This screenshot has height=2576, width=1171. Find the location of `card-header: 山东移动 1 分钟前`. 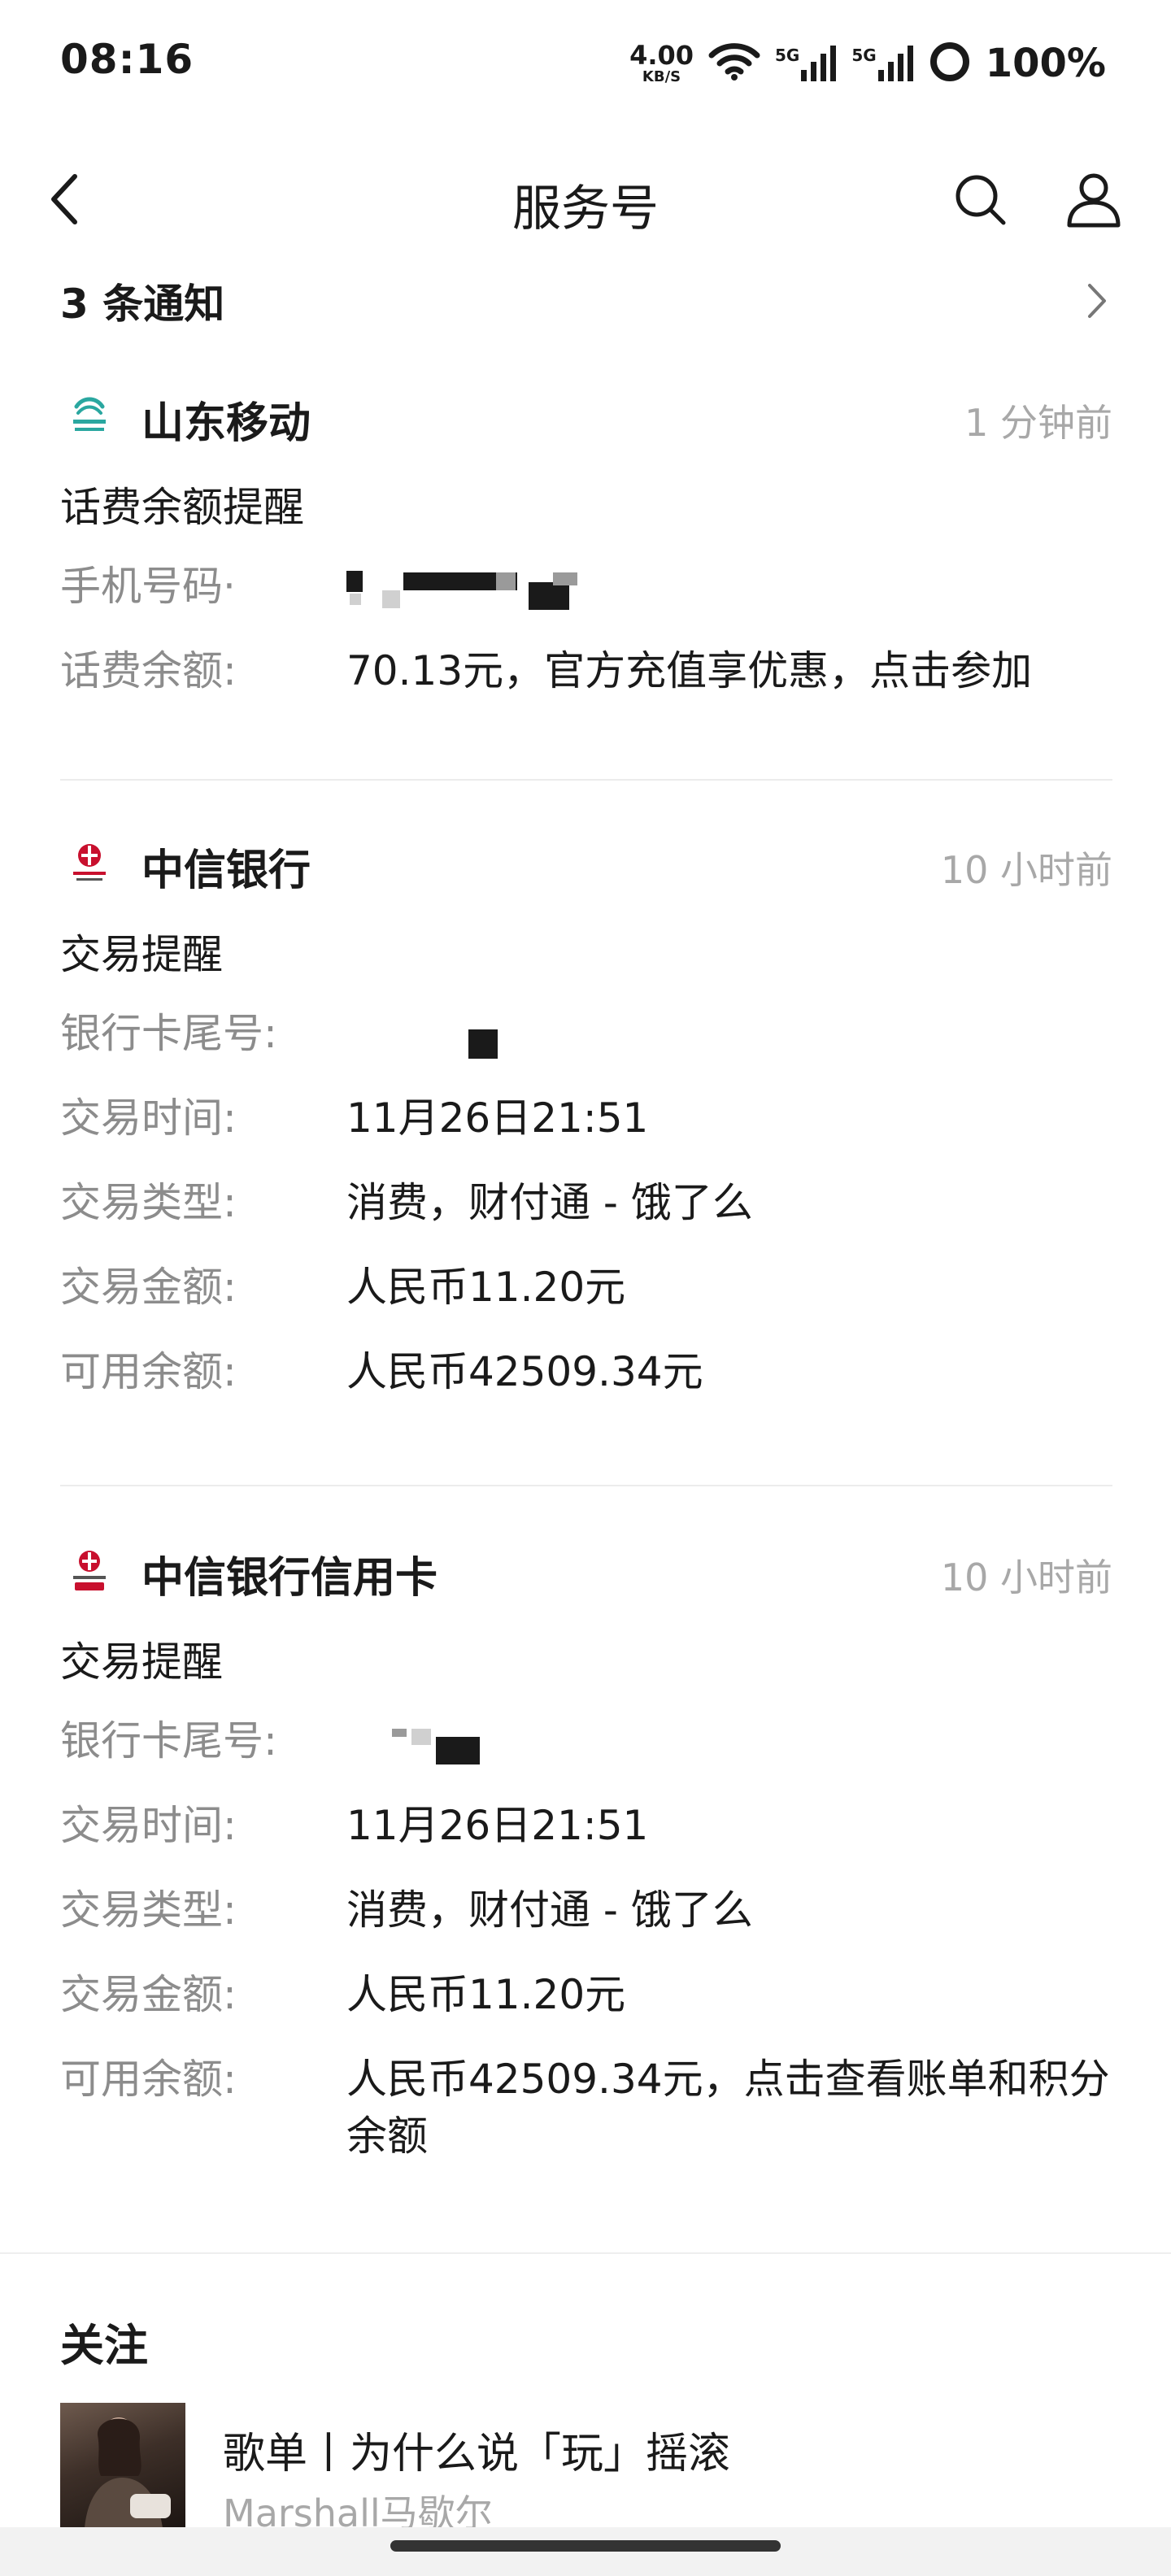

card-header: 山东移动 1 分钟前 is located at coordinates (586, 419).